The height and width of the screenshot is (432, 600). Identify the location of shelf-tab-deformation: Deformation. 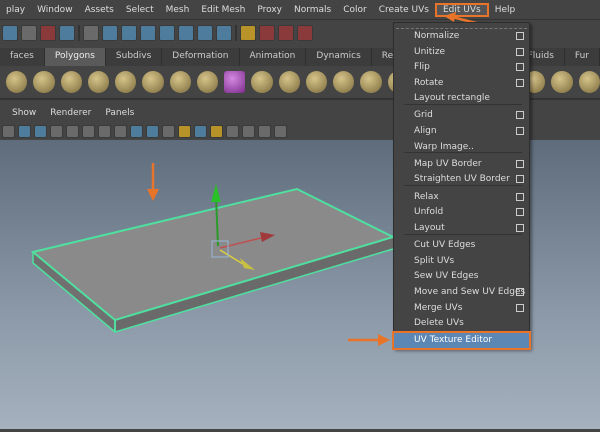
(201, 57).